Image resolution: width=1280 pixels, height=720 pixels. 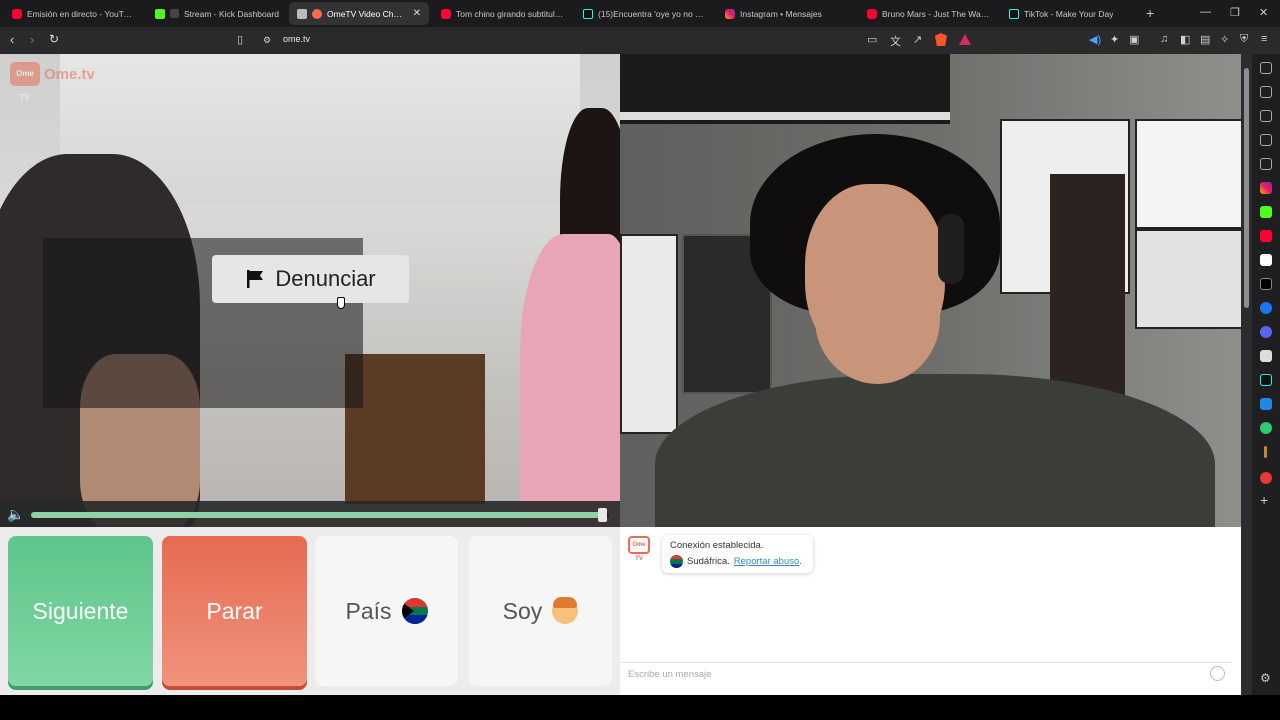 I want to click on tab-youtube-bruno: Bruno Mars - Just The Way You, so click(x=929, y=13).